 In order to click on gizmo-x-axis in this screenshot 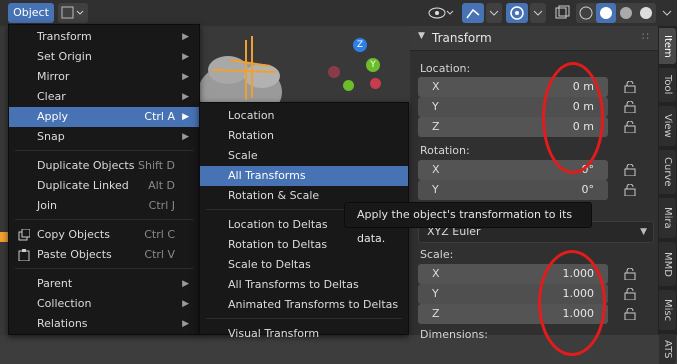, I will do `click(375, 83)`.